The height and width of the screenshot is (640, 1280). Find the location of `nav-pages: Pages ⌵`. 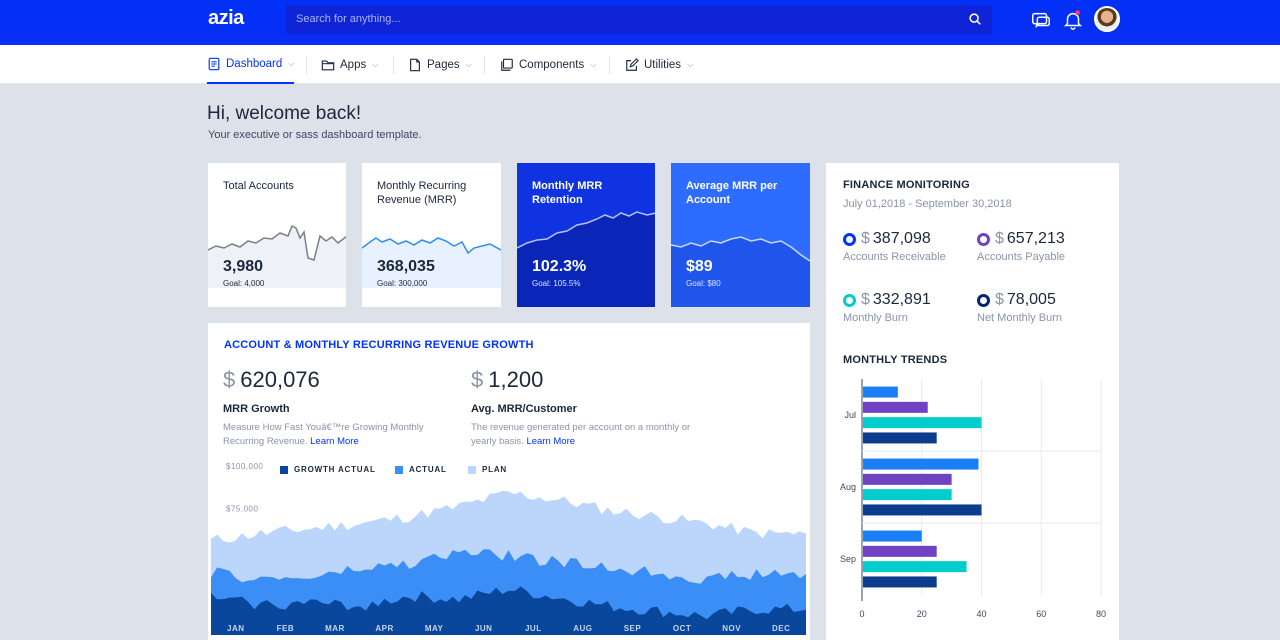

nav-pages: Pages ⌵ is located at coordinates (440, 64).